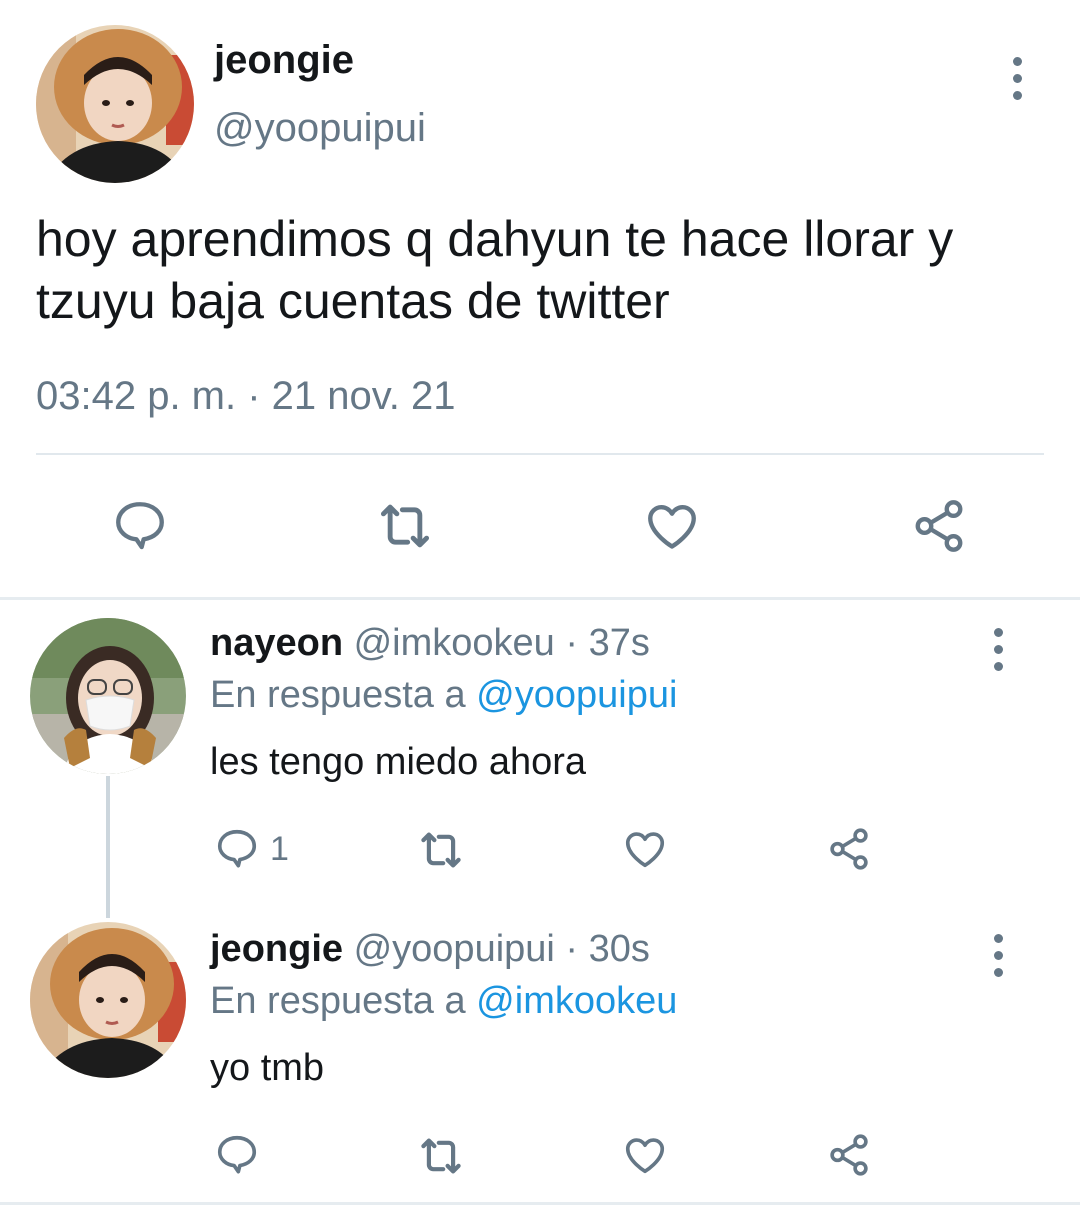 The height and width of the screenshot is (1206, 1080). I want to click on reply-header: jeongie @yoopuipui · 30s, so click(430, 949).